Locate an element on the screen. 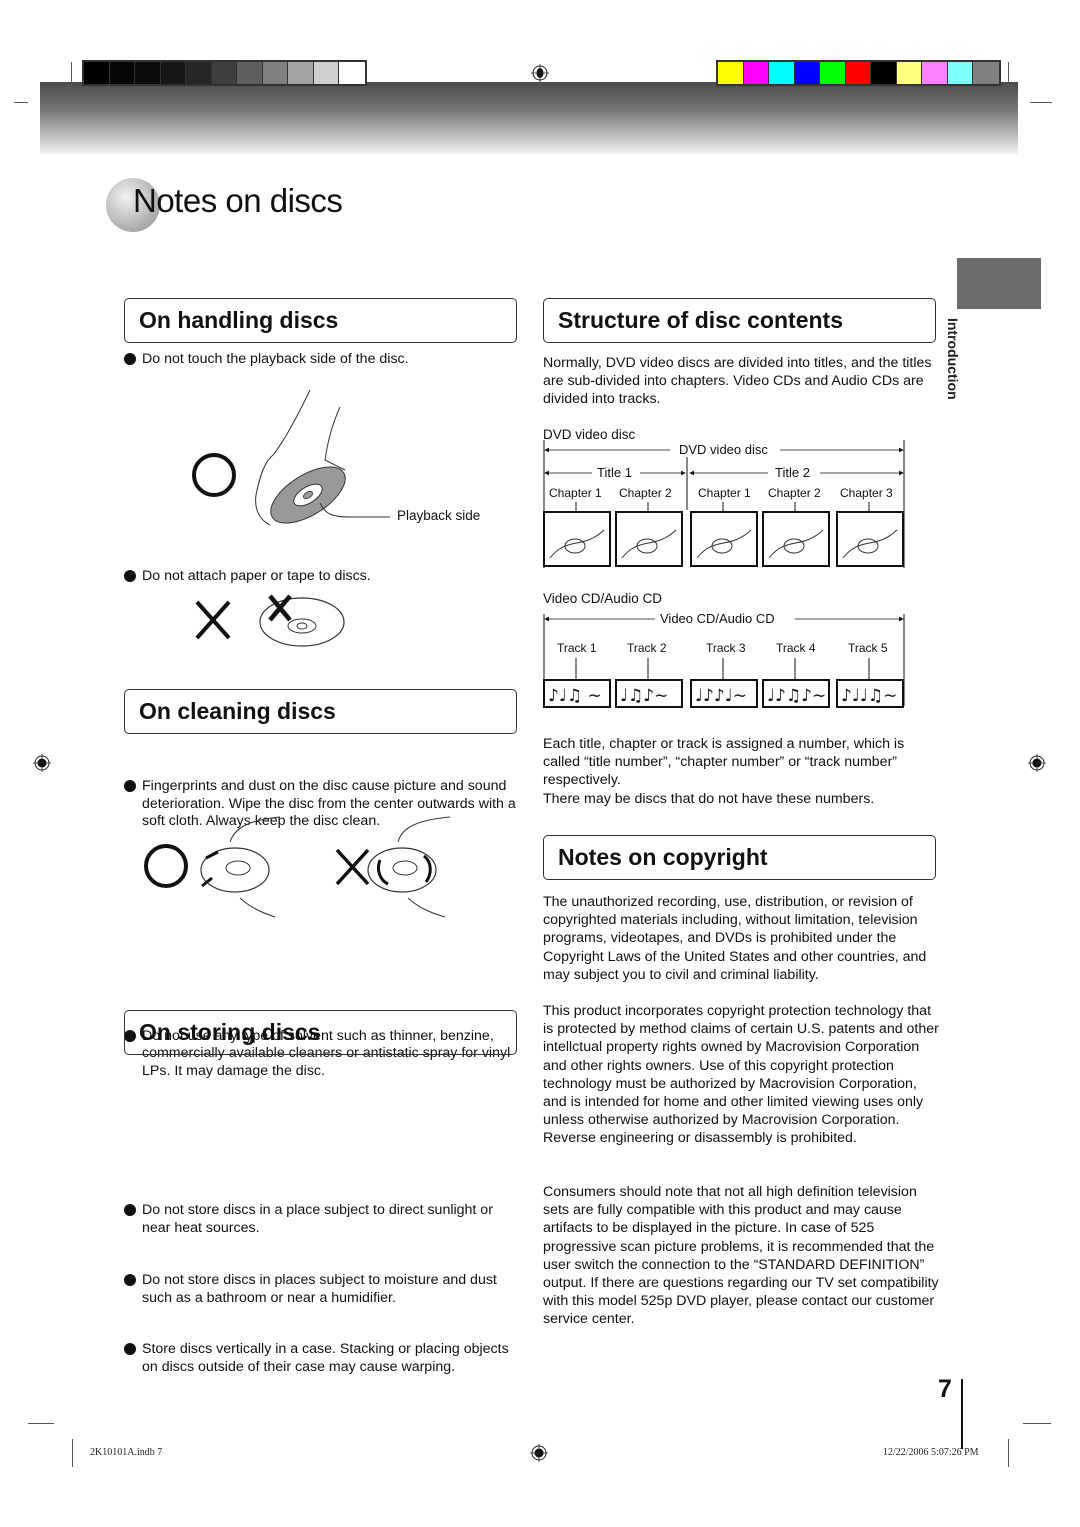  dvd-structure-diagram is located at coordinates (724, 504).